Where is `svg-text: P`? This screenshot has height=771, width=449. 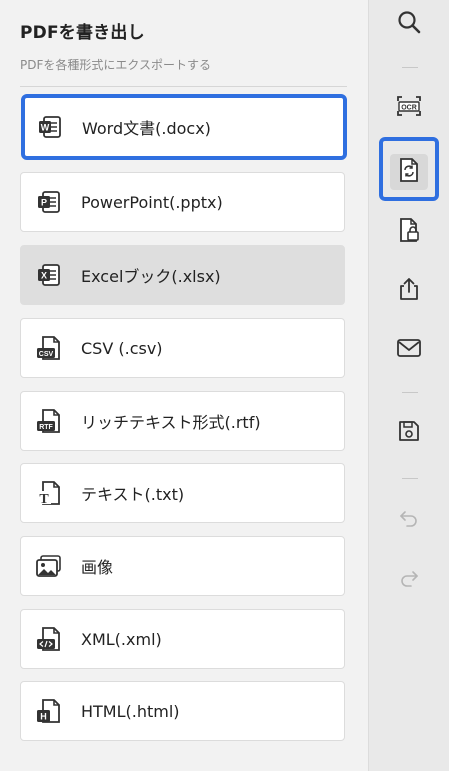 svg-text: P is located at coordinates (44, 203).